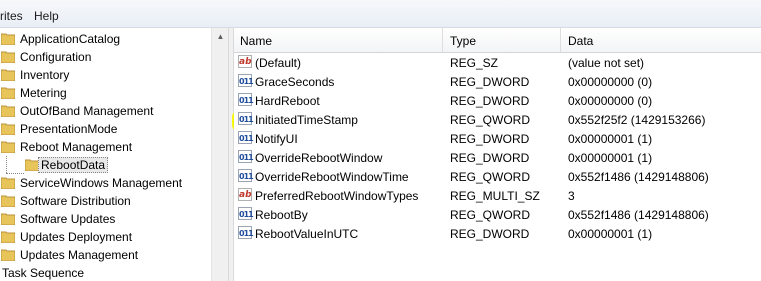 This screenshot has height=281, width=761. I want to click on table-row: 011 NotifyUI REG_DWORD 0x00000001 (1), so click(497, 138).